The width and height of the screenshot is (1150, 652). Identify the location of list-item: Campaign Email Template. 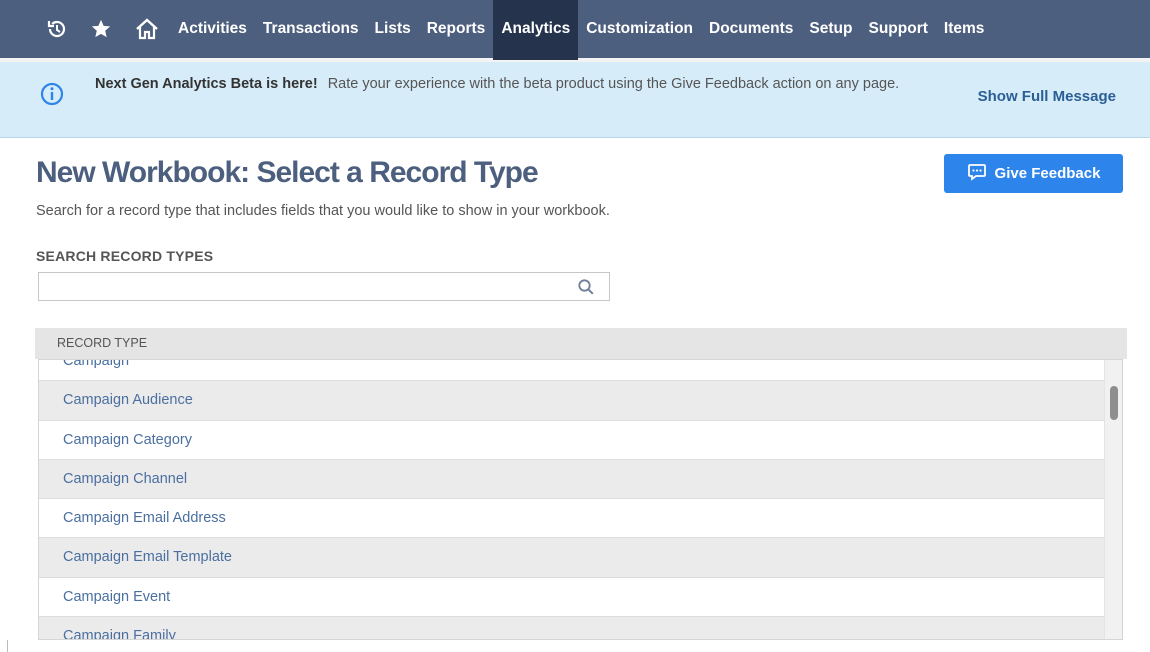
(572, 558).